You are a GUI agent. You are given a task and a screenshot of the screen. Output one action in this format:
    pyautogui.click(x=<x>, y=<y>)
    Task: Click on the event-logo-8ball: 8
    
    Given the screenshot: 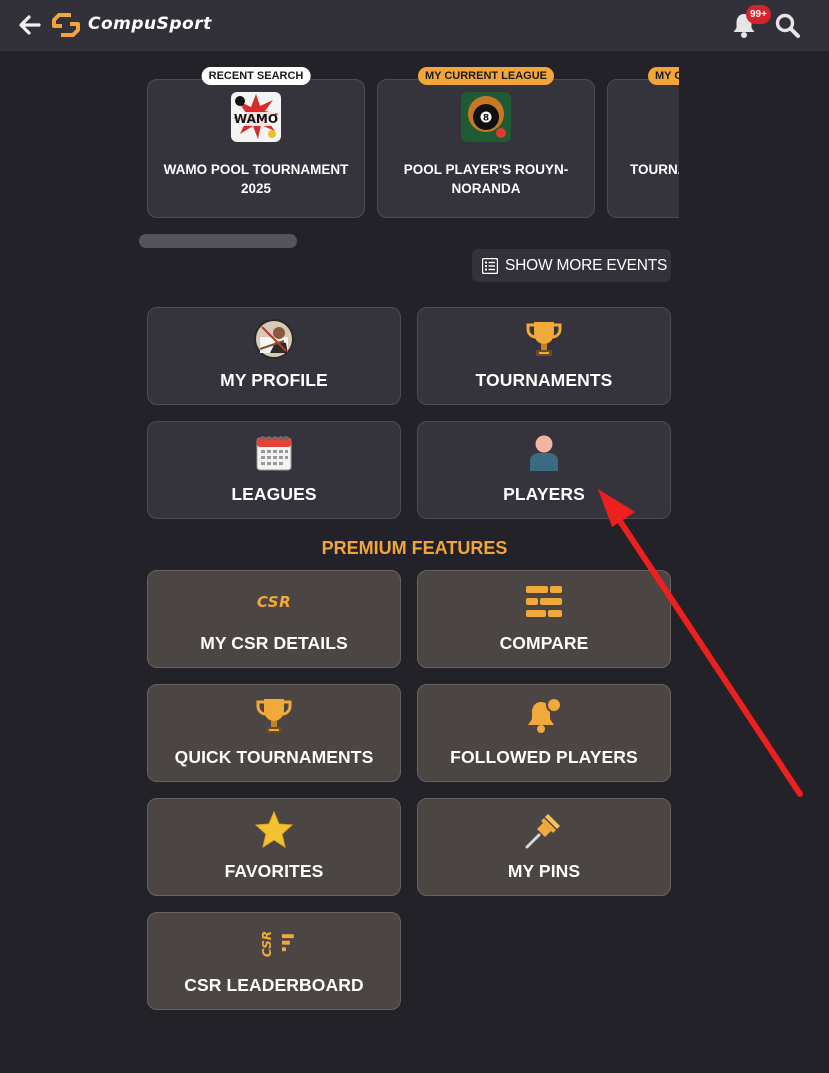 What is the action you would take?
    pyautogui.click(x=486, y=117)
    